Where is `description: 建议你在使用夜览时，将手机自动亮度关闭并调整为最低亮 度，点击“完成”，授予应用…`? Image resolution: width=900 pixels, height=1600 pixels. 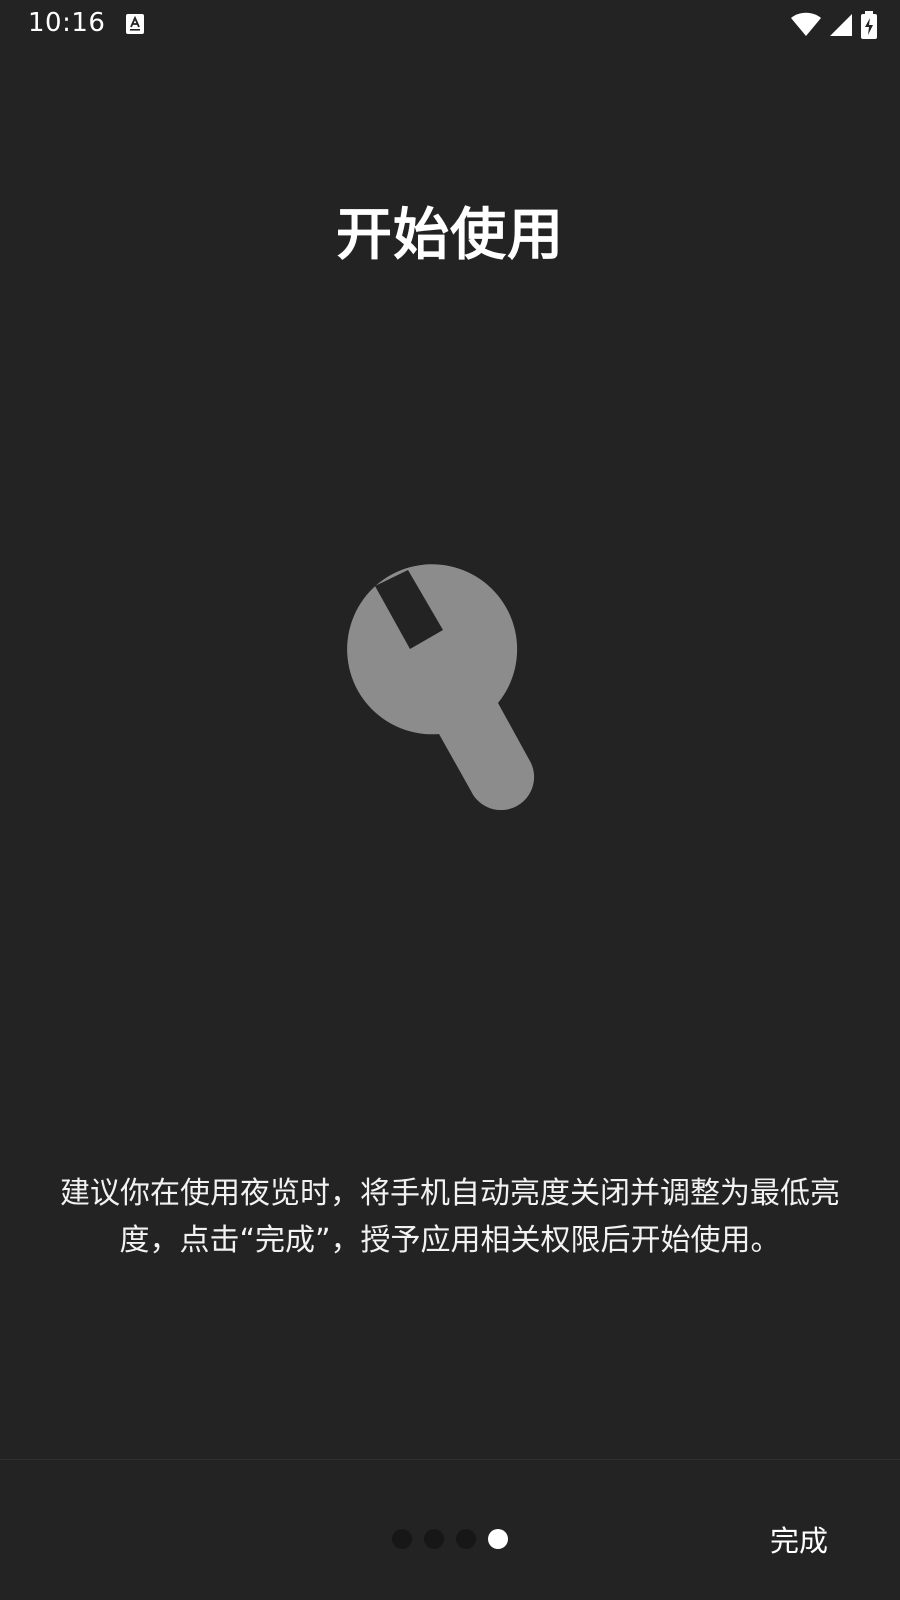 description: 建议你在使用夜览时，将手机自动亮度关闭并调整为最低亮 度，点击“完成”，授予应用… is located at coordinates (450, 1217).